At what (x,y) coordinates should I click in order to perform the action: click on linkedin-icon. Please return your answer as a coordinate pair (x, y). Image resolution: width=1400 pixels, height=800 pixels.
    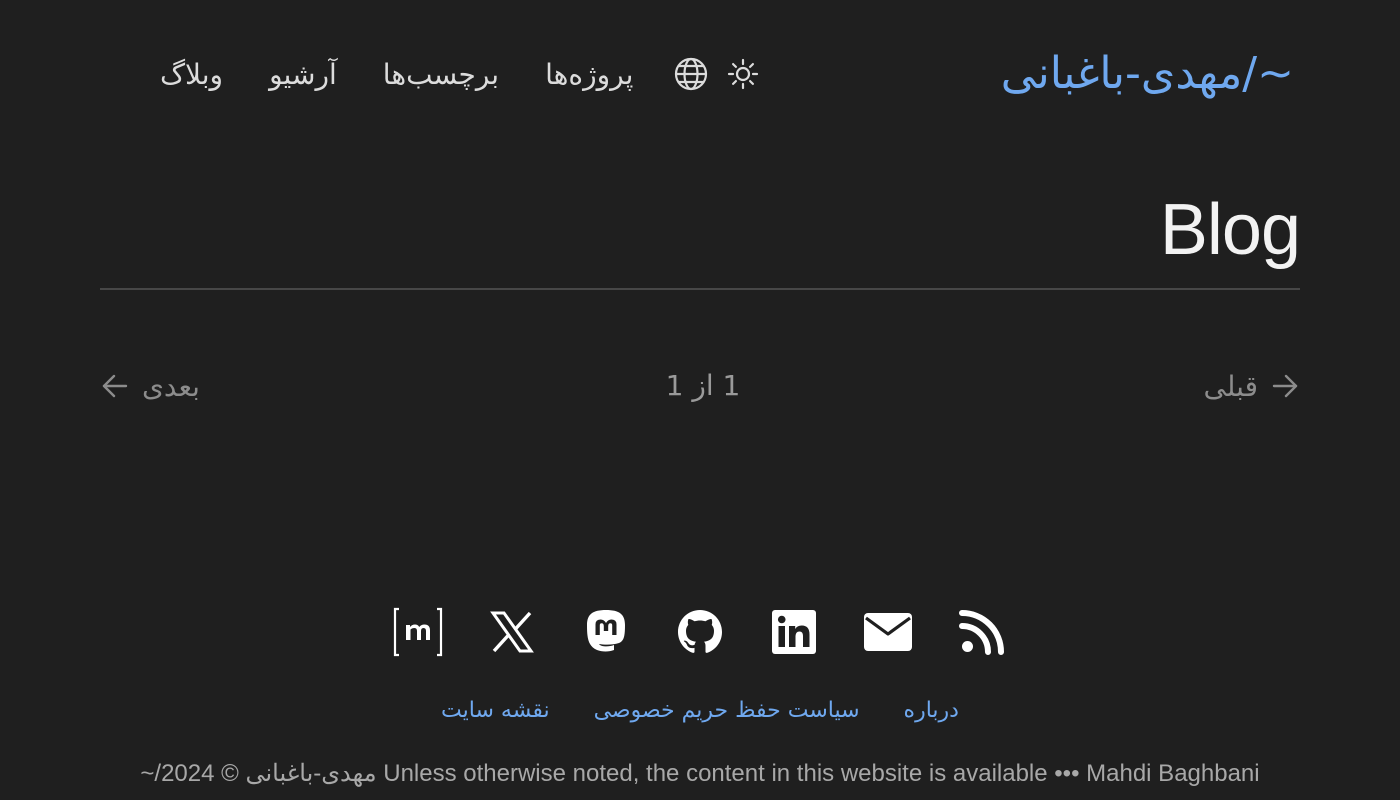
    Looking at the image, I should click on (794, 632).